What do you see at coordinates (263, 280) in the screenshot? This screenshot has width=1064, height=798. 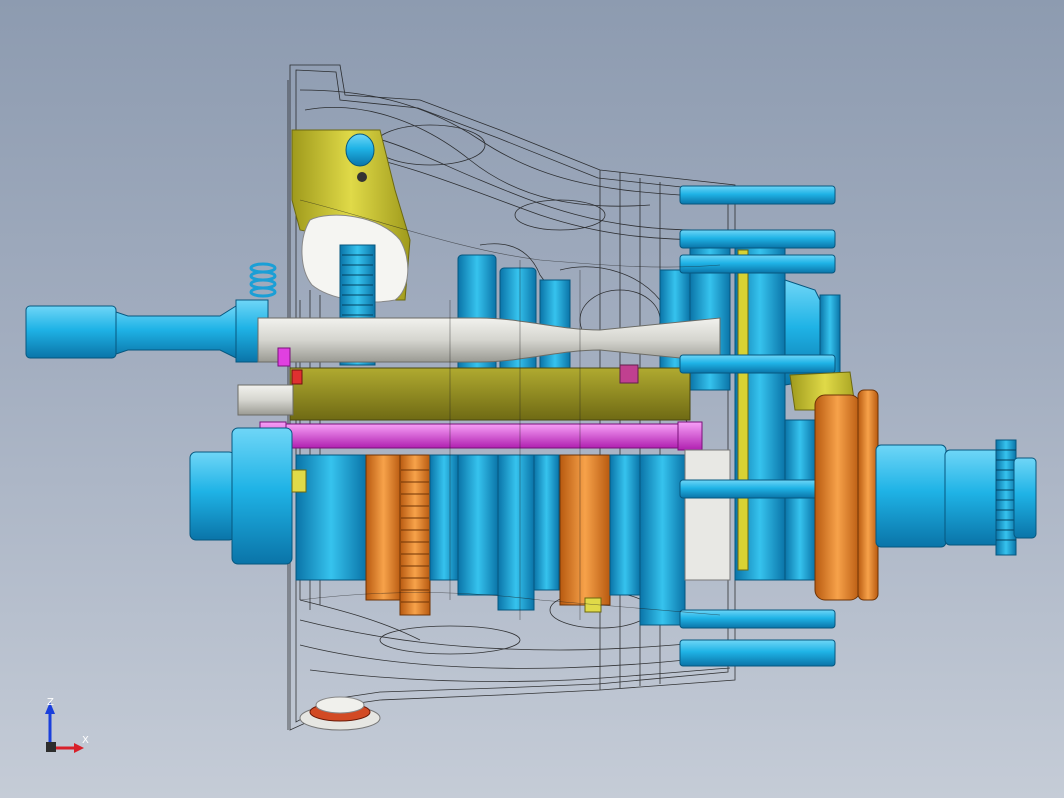 I see `spring` at bounding box center [263, 280].